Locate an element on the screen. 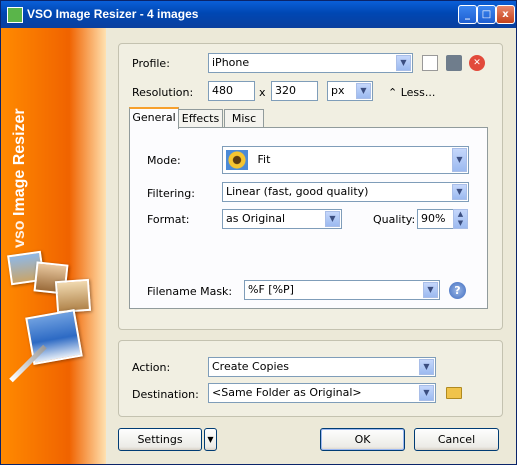  filtering-label: Filtering: is located at coordinates (171, 193).